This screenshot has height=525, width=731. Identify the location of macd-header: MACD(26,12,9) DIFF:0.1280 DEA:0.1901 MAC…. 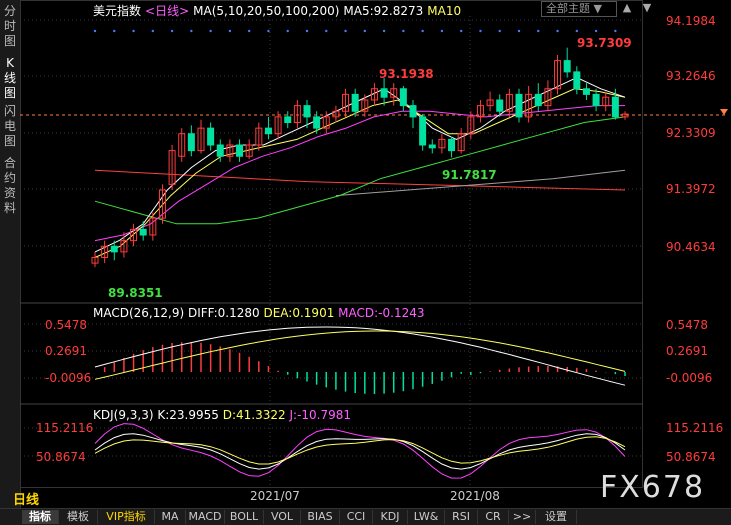
(259, 313).